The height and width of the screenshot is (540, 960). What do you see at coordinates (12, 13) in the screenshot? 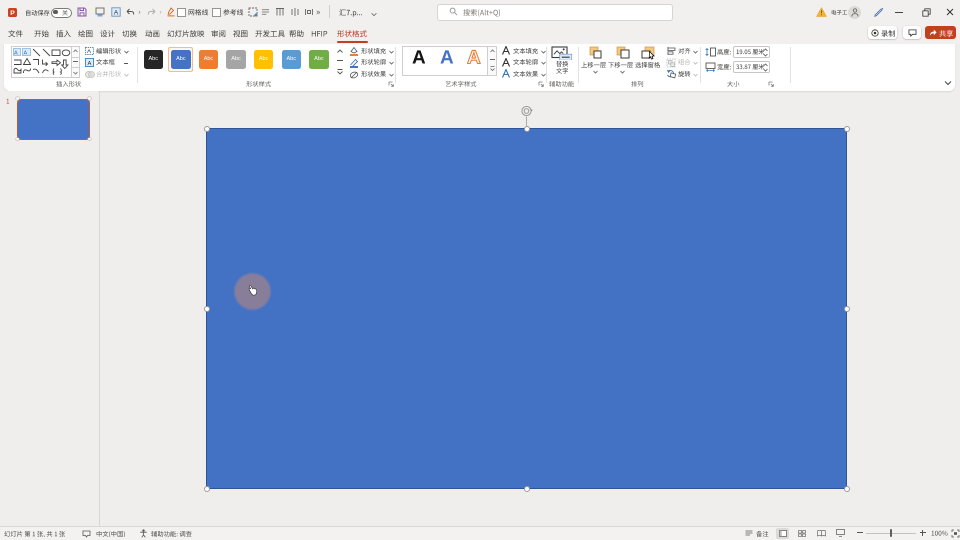
I see `svg-text: P` at bounding box center [12, 13].